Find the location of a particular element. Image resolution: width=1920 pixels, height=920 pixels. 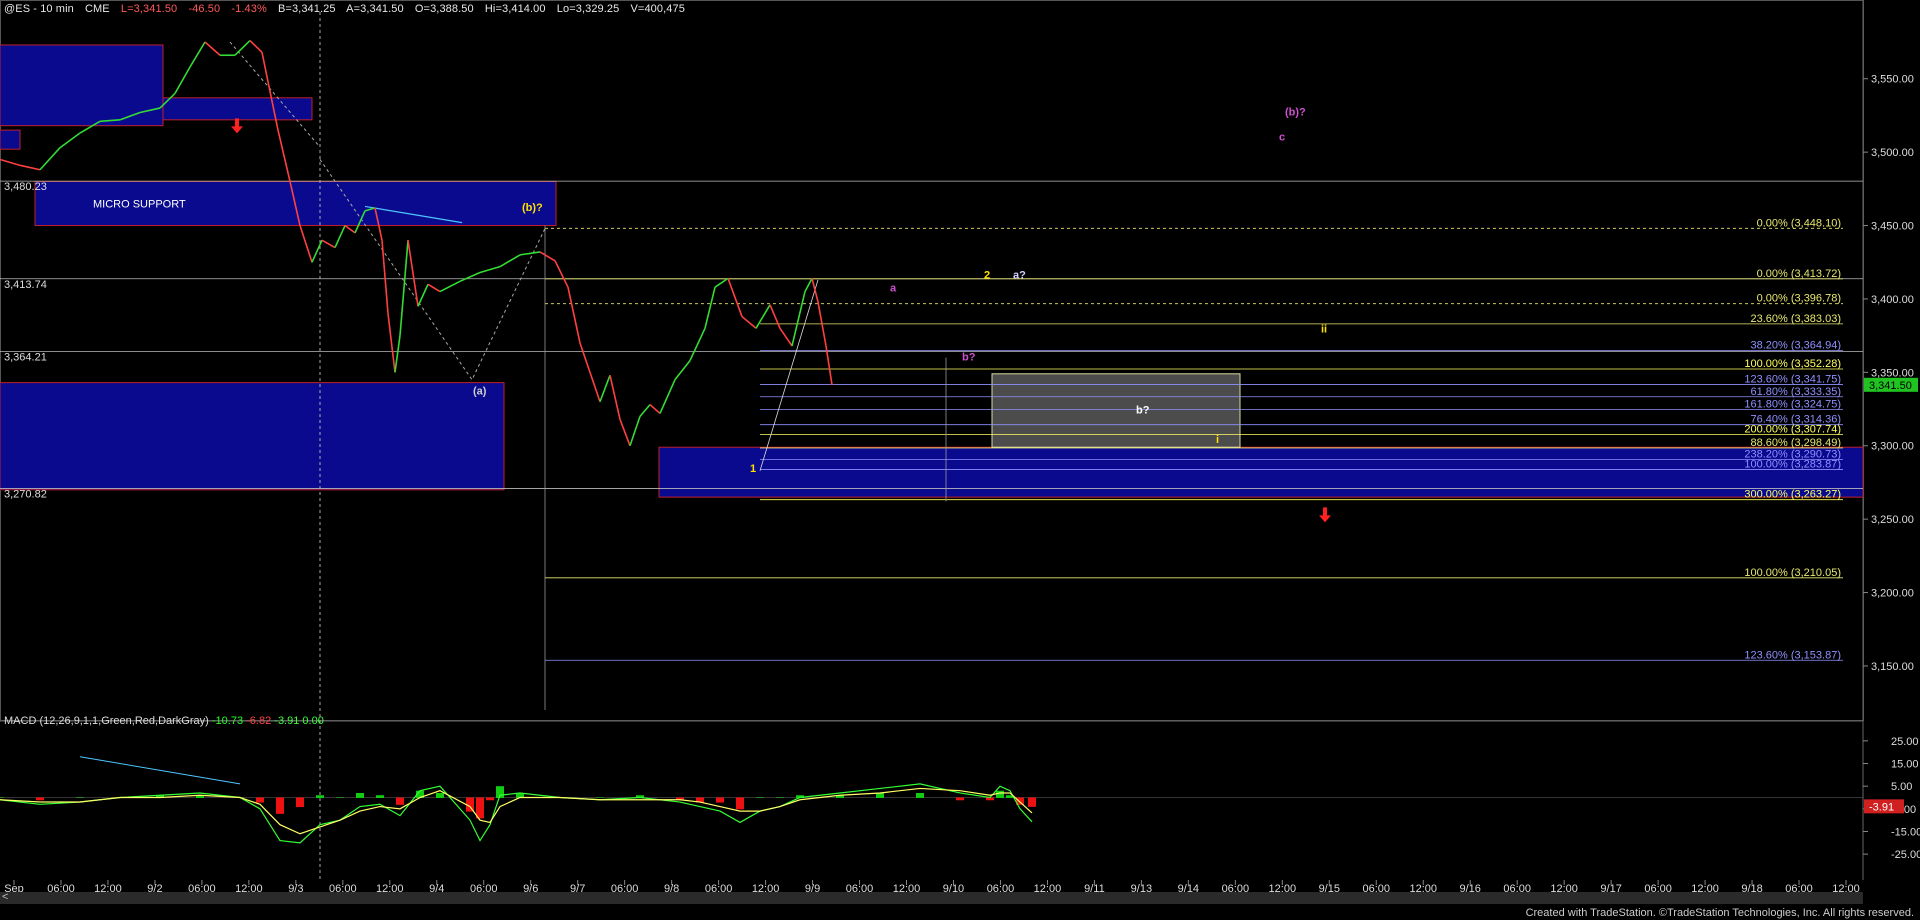

change-pct-label: -1.43% is located at coordinates (249, 9).